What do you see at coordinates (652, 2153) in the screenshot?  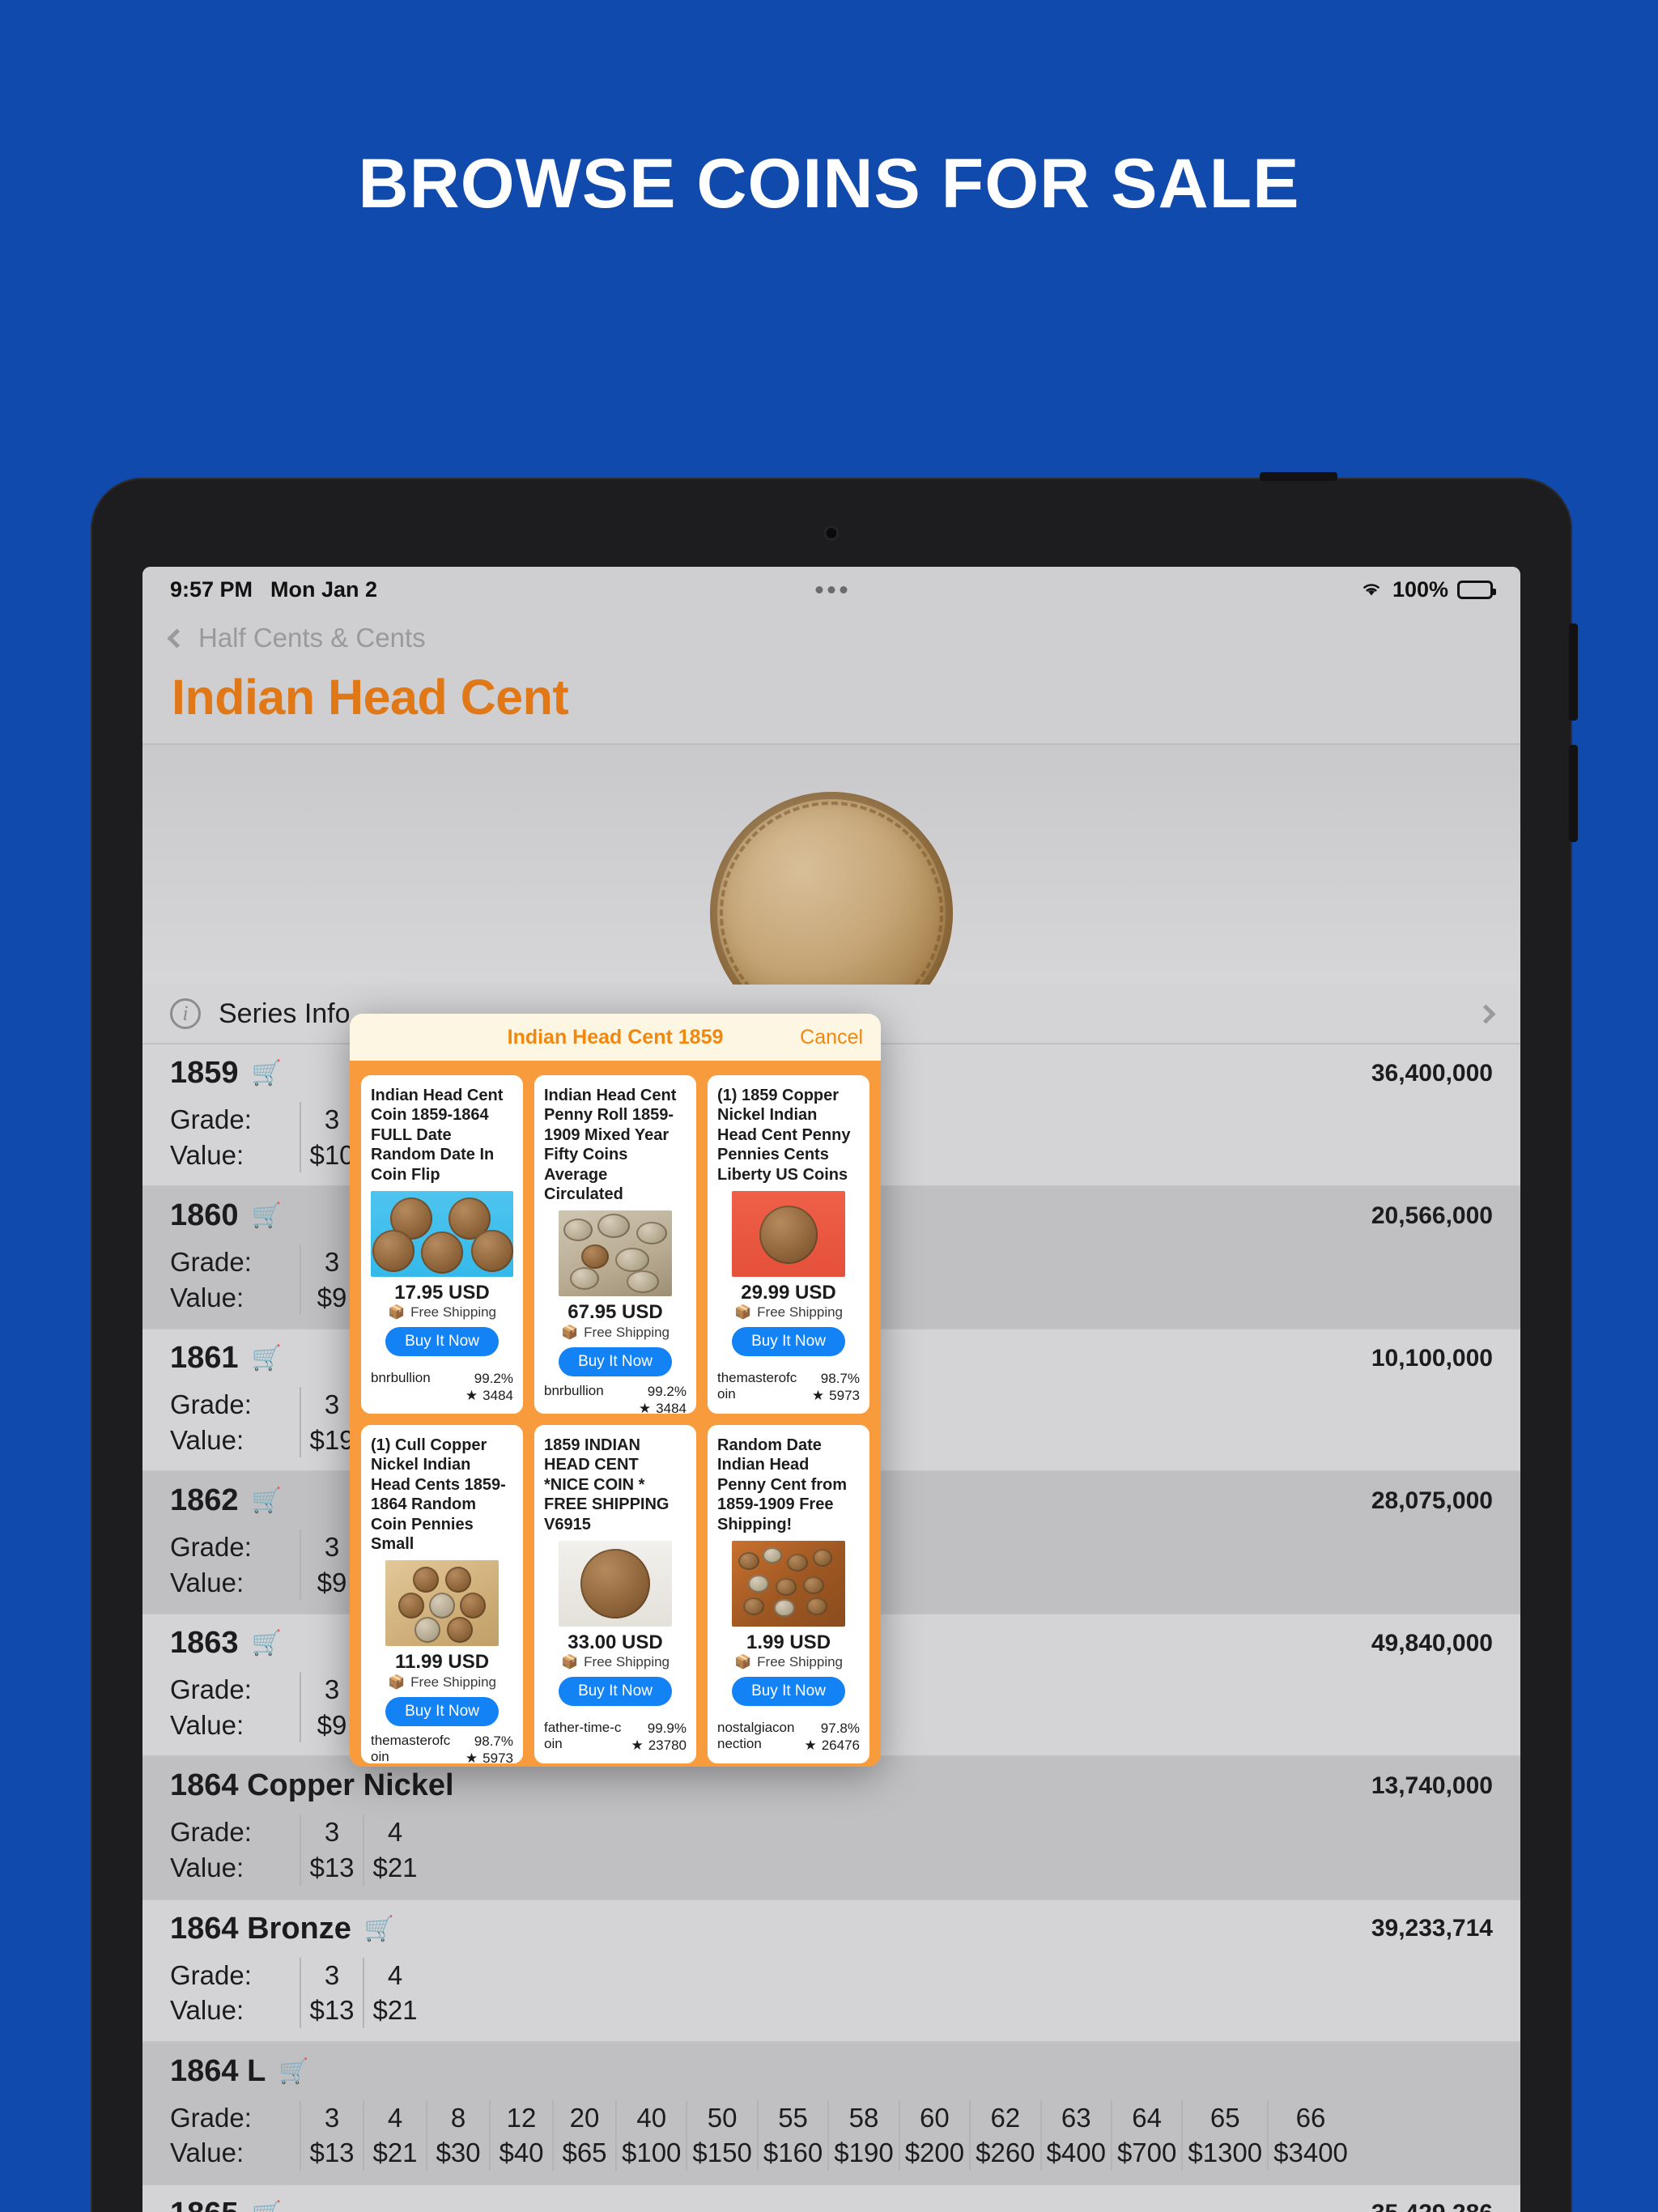 I see `value-cell: $100` at bounding box center [652, 2153].